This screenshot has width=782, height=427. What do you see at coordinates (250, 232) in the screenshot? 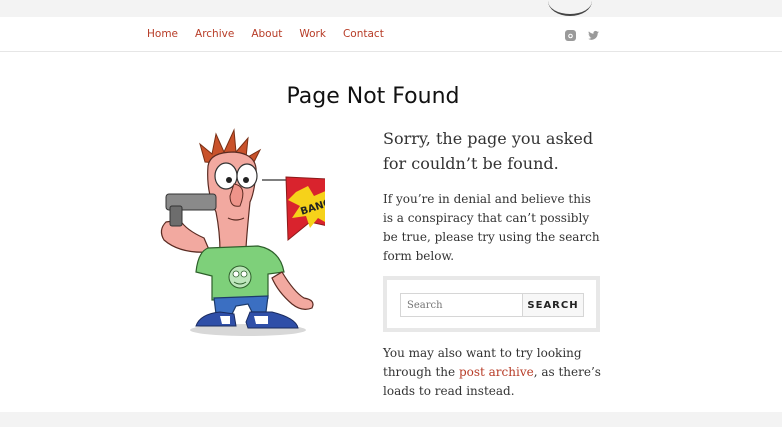
I see `not-found-illustration: BANG!` at bounding box center [250, 232].